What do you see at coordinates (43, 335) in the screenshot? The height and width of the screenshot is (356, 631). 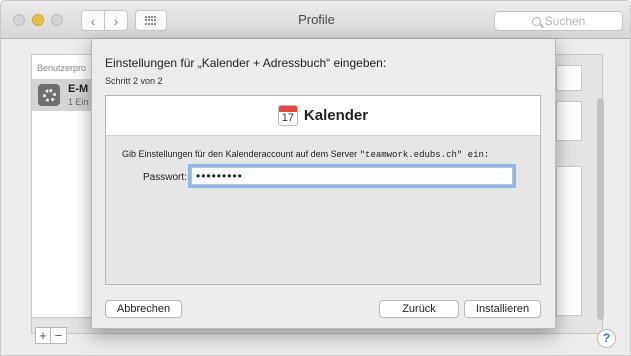 I see `add-profile-button: +` at bounding box center [43, 335].